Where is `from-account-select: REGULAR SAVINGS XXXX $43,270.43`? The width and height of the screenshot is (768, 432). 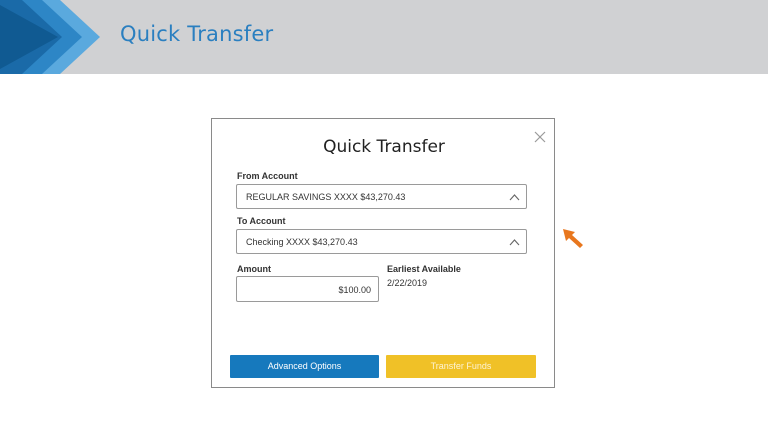
from-account-select: REGULAR SAVINGS XXXX $43,270.43 is located at coordinates (381, 196).